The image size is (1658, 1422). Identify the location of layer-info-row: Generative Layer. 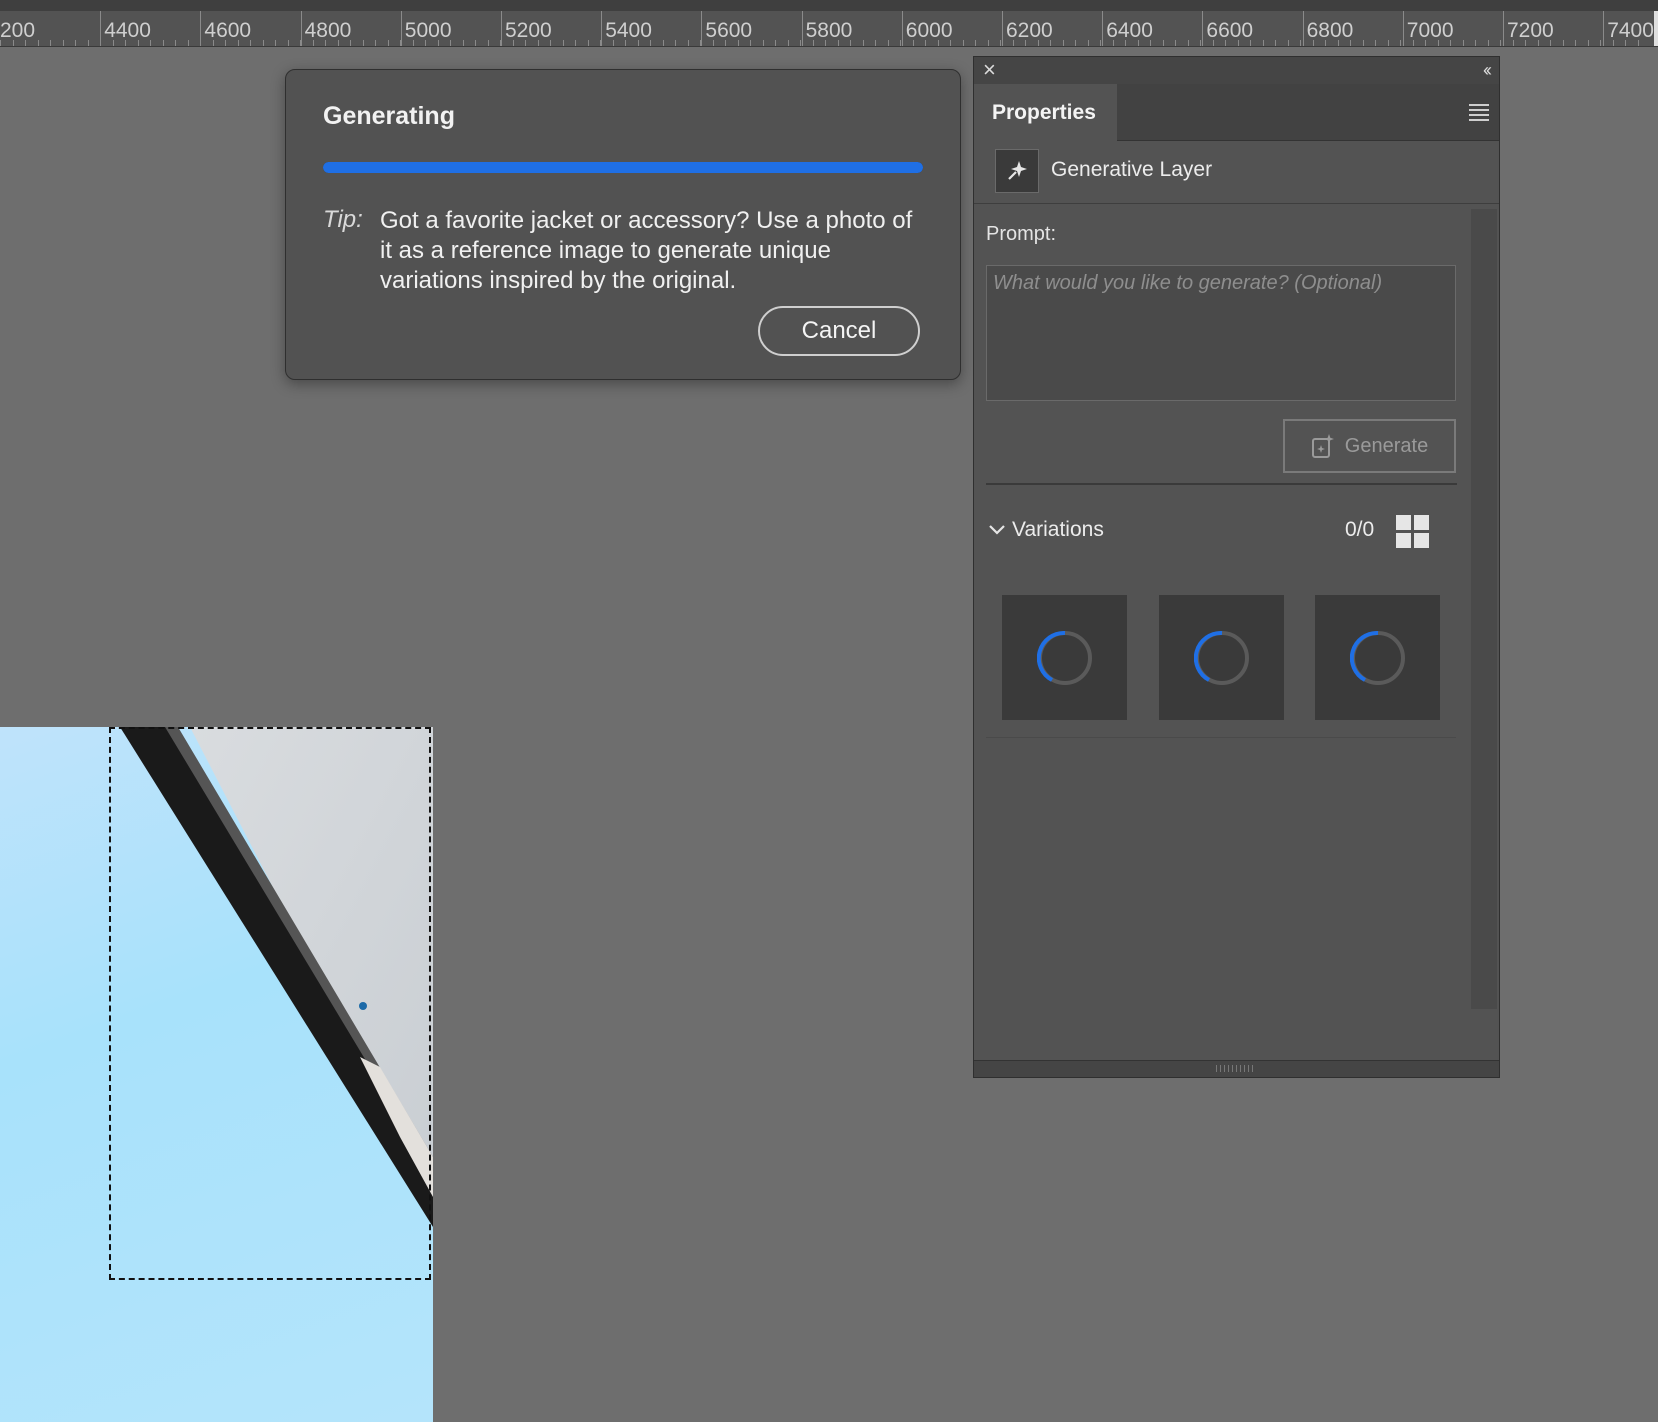
(1236, 172).